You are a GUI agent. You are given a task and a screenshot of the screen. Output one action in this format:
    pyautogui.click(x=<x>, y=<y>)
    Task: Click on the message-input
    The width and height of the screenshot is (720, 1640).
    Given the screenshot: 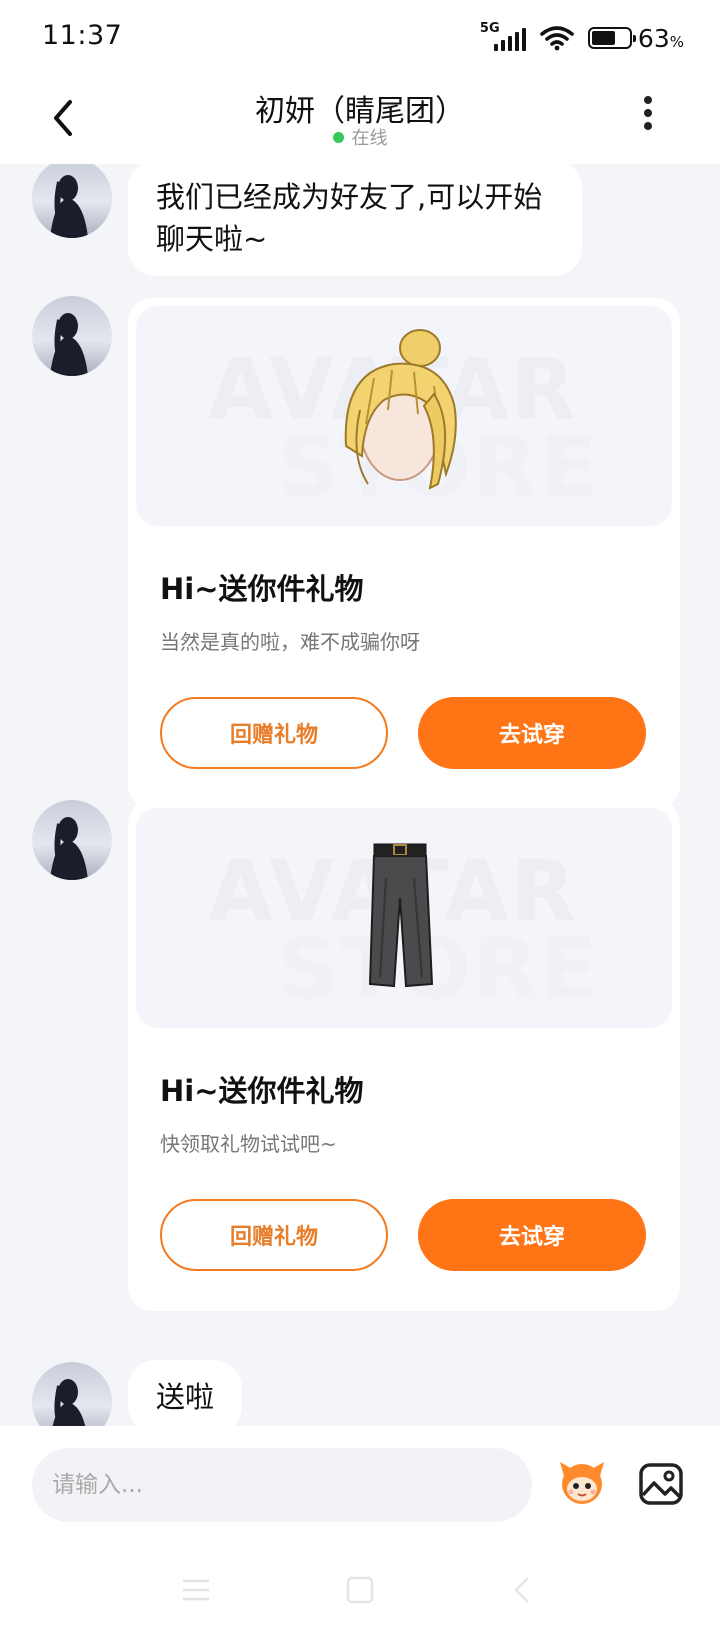 What is the action you would take?
    pyautogui.click(x=282, y=1485)
    